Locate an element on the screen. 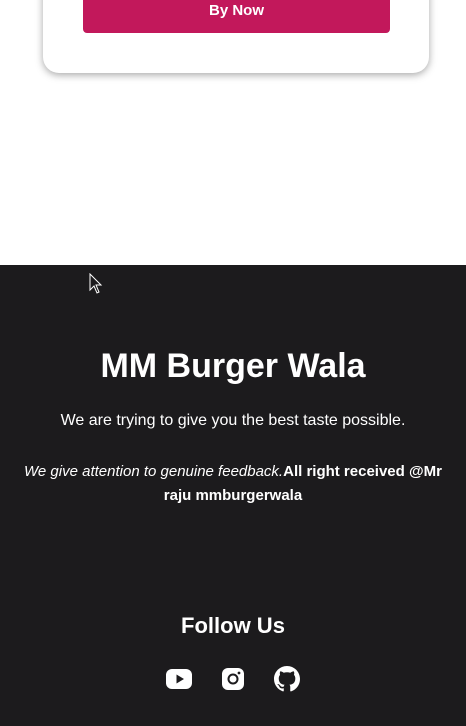  buy-now-label: By Now is located at coordinates (236, 10).